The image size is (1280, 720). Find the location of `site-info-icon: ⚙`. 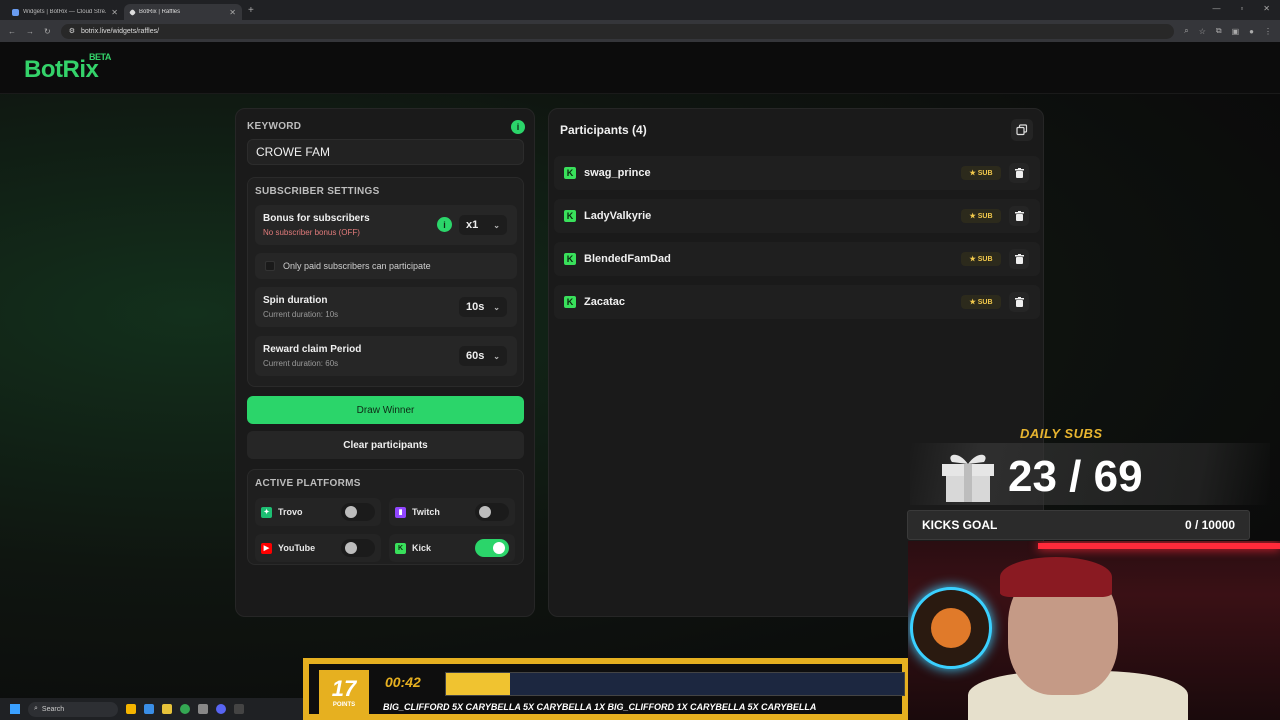

site-info-icon: ⚙ is located at coordinates (72, 31).